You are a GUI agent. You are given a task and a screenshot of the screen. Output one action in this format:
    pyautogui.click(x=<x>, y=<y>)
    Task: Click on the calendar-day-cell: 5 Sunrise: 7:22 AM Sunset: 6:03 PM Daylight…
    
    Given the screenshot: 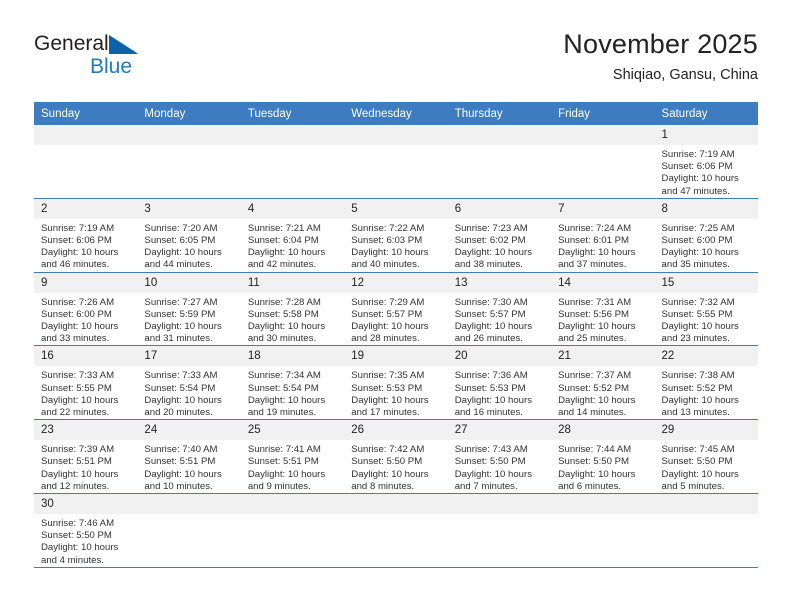 What is the action you would take?
    pyautogui.click(x=396, y=235)
    